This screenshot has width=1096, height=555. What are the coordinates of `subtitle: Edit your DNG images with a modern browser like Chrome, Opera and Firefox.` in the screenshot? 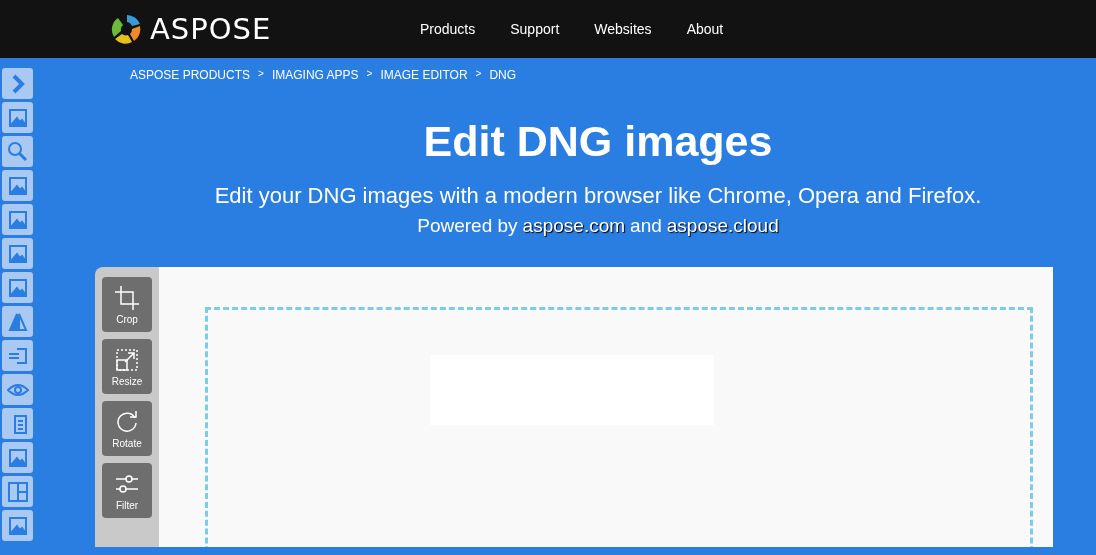 It's located at (597, 196).